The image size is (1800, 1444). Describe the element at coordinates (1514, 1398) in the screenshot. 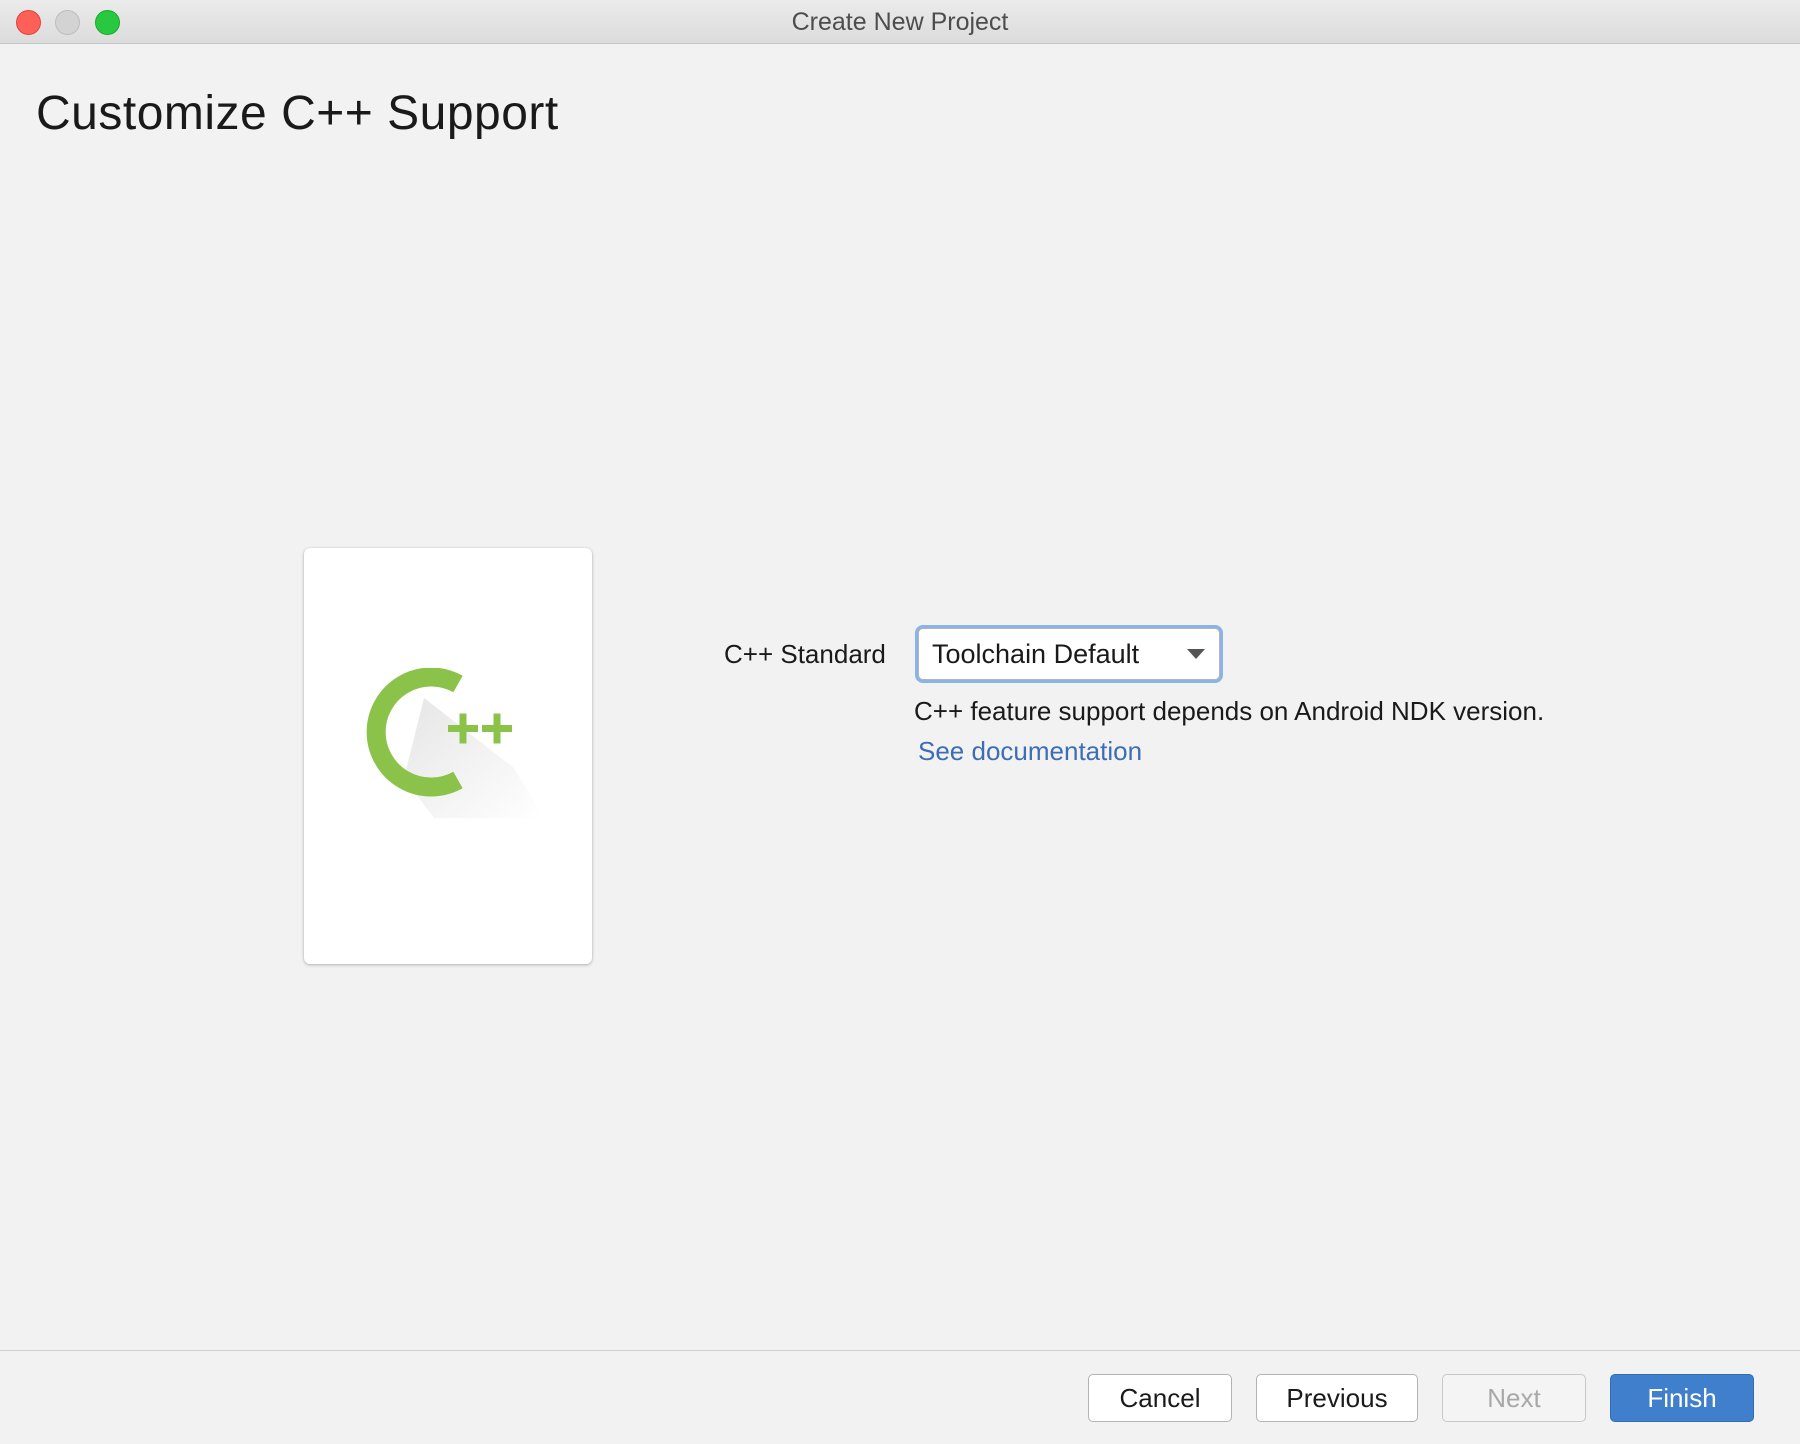

I see `next-button: Next` at that location.